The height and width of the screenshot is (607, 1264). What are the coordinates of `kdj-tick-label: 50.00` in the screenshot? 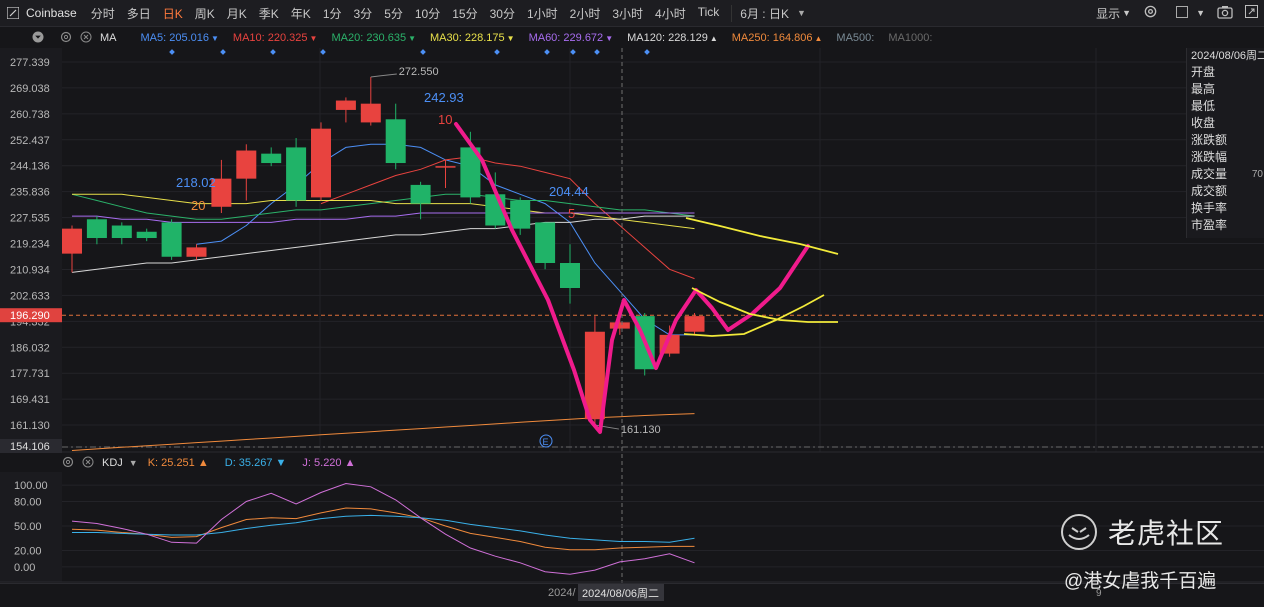 It's located at (28, 527).